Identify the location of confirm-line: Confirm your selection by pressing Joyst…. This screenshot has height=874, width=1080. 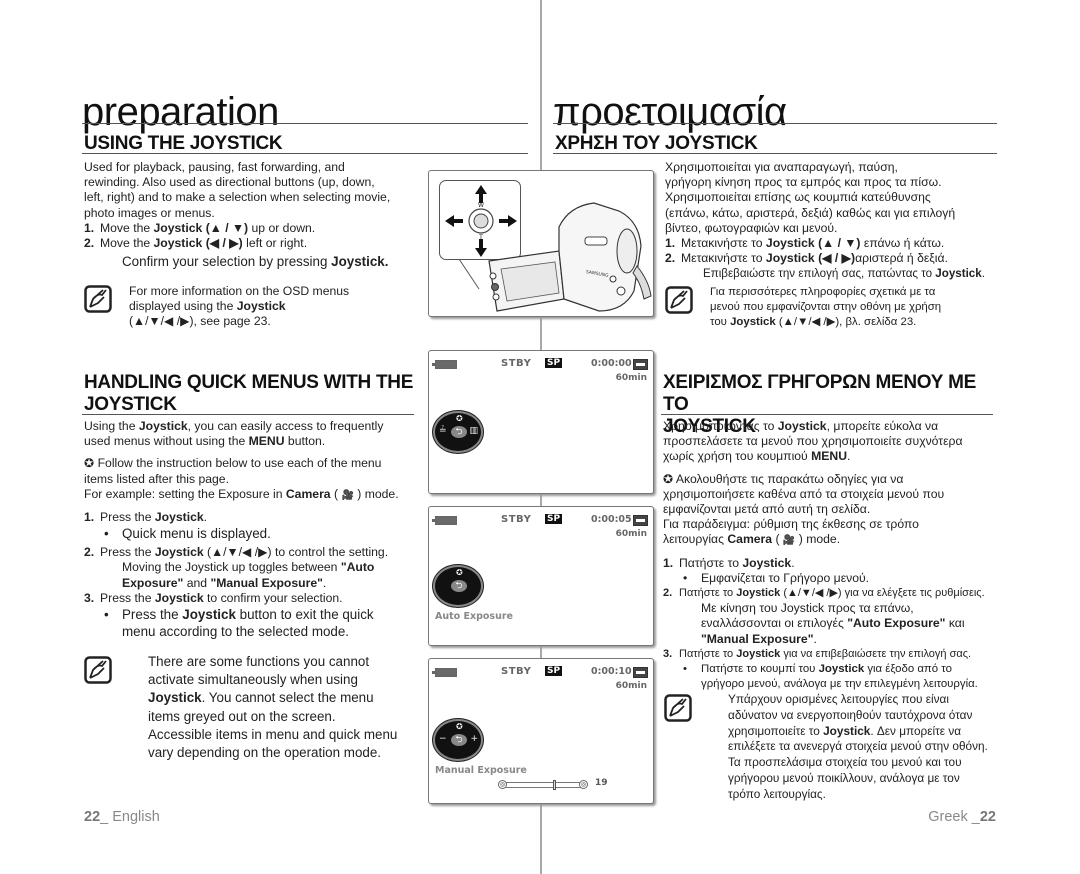
(255, 262).